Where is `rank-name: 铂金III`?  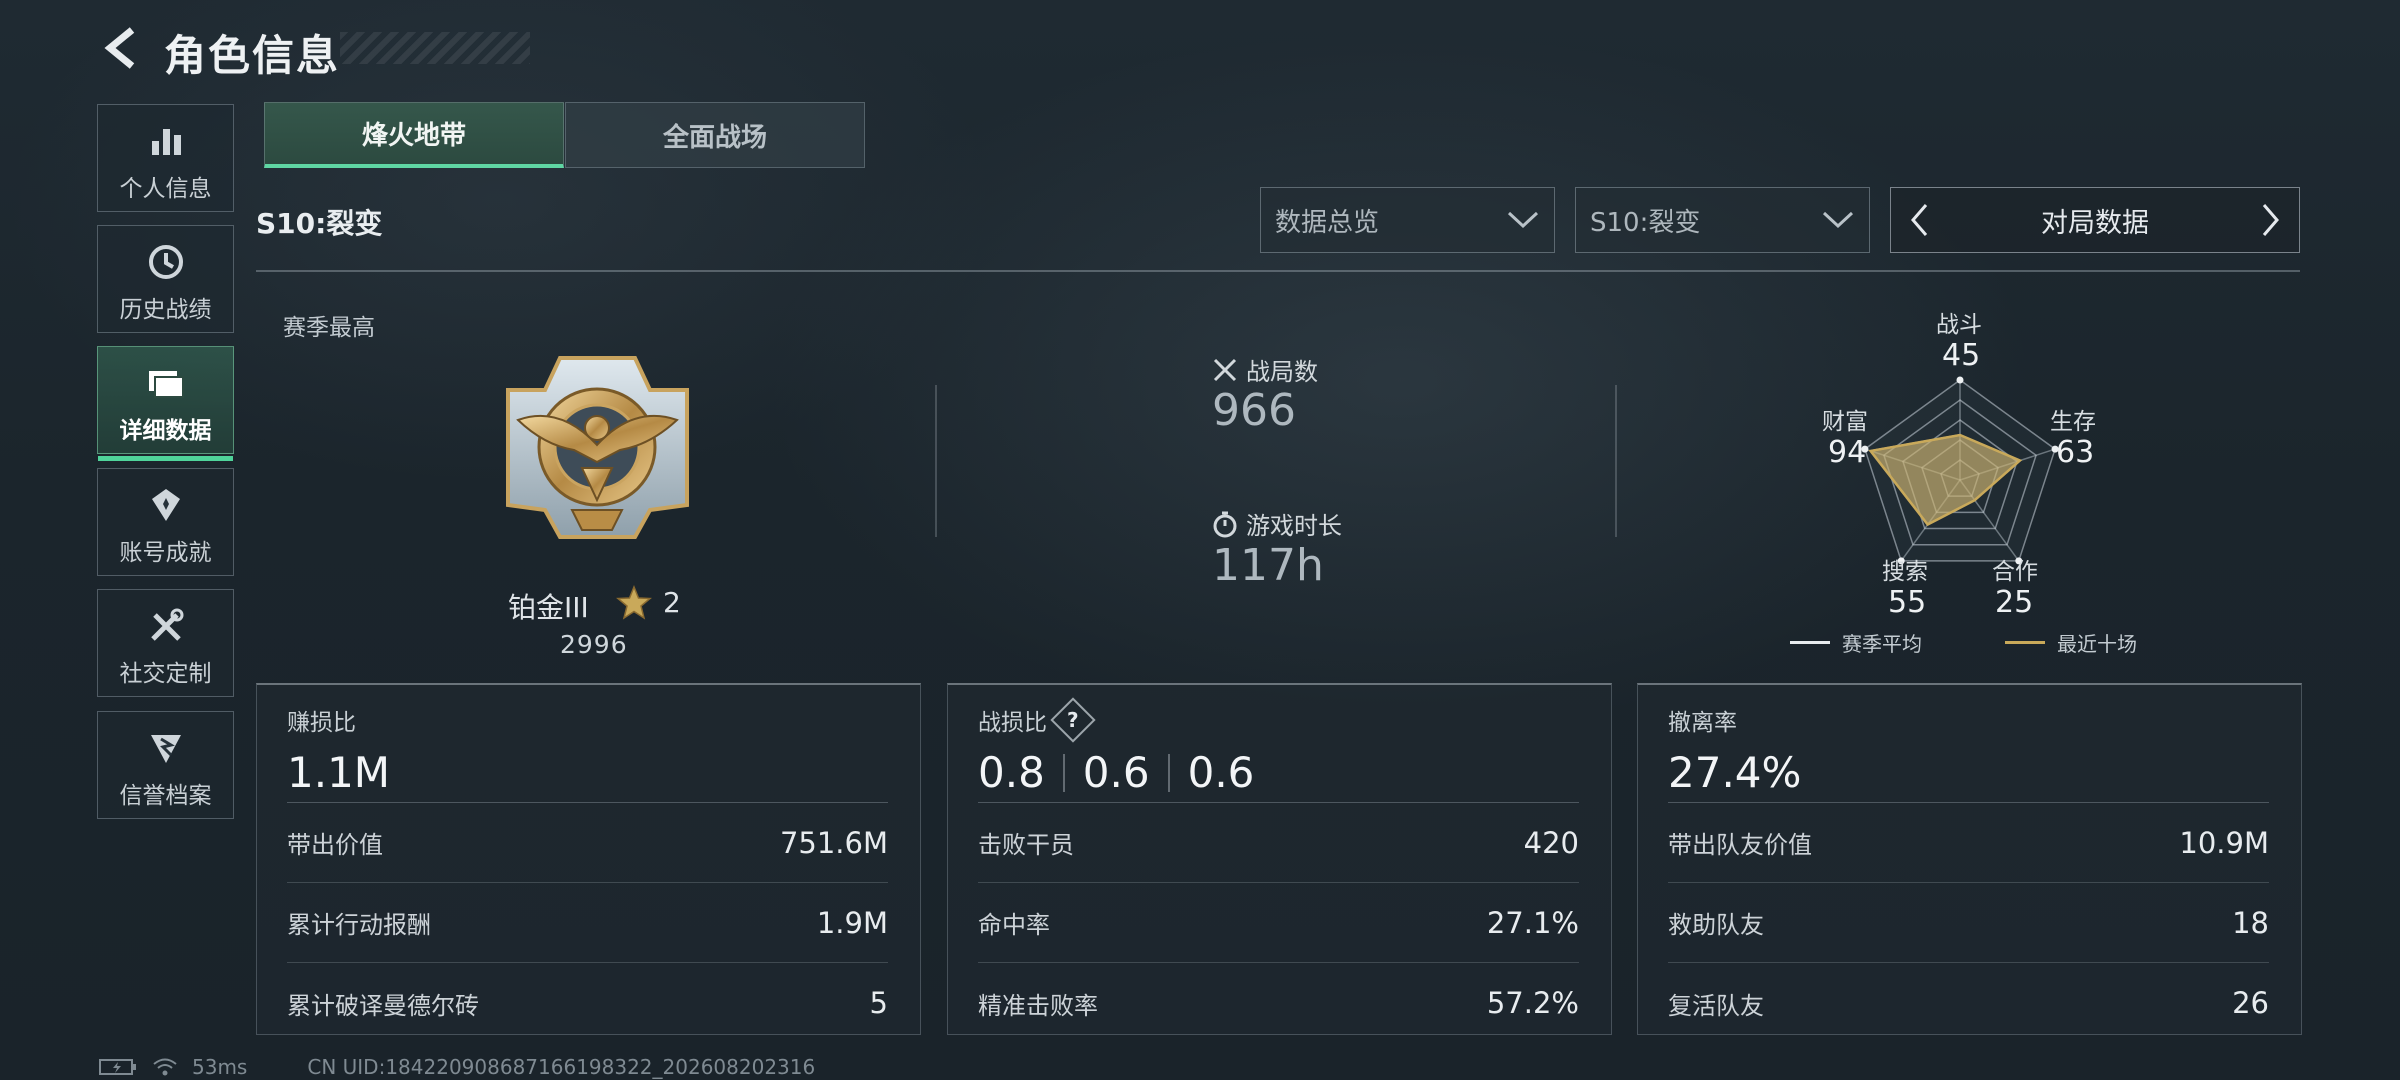
rank-name: 铂金III is located at coordinates (548, 607).